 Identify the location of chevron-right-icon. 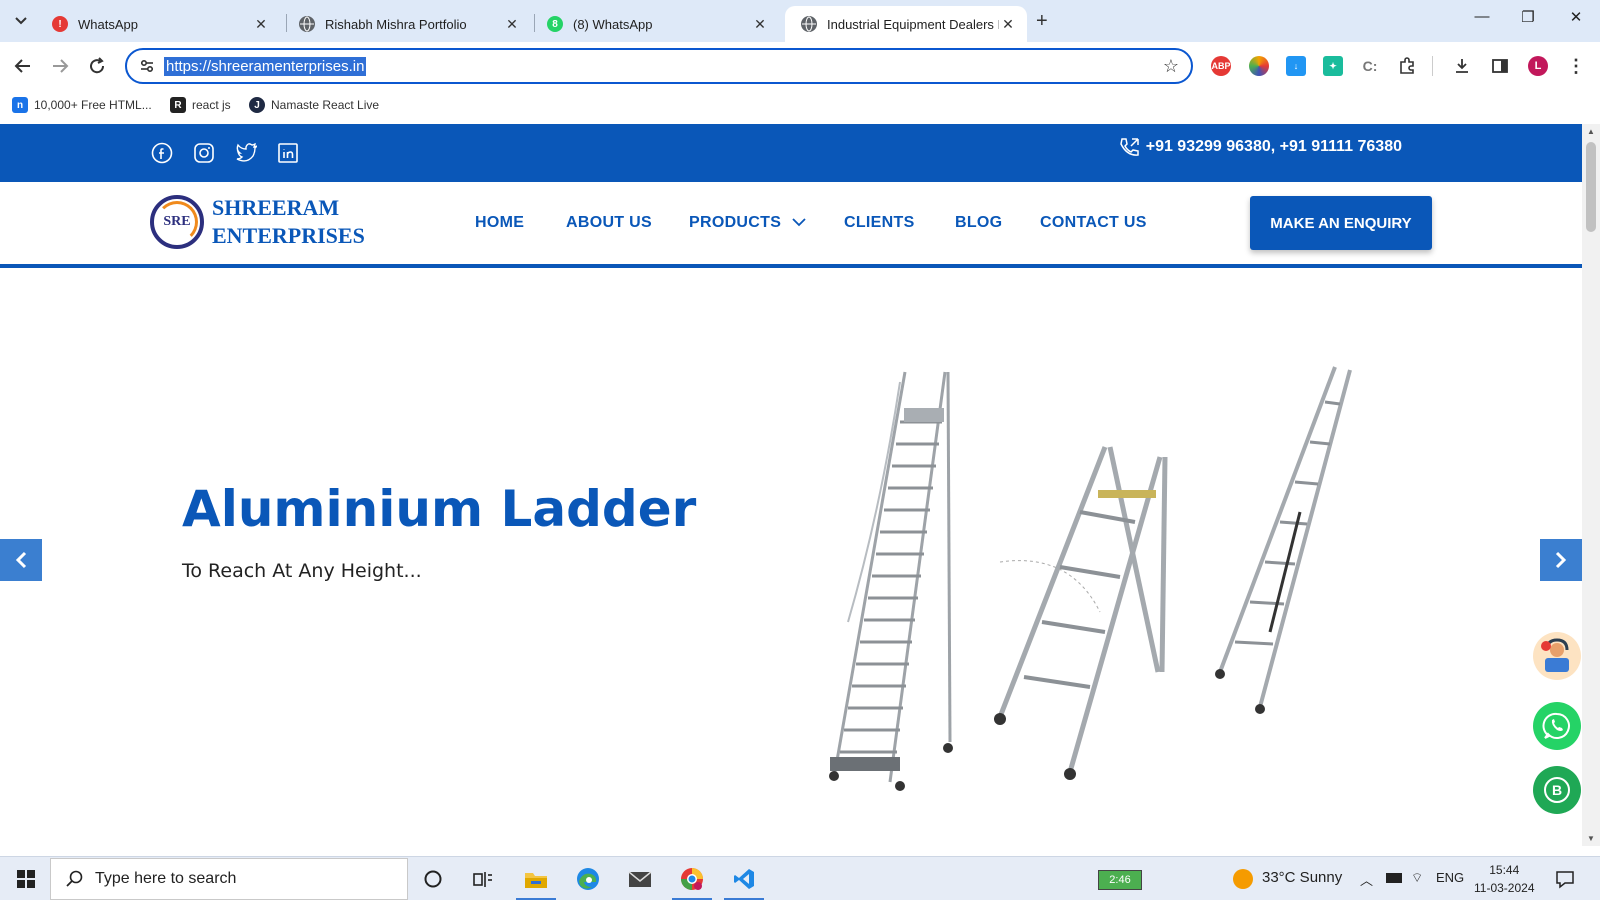
(1561, 560).